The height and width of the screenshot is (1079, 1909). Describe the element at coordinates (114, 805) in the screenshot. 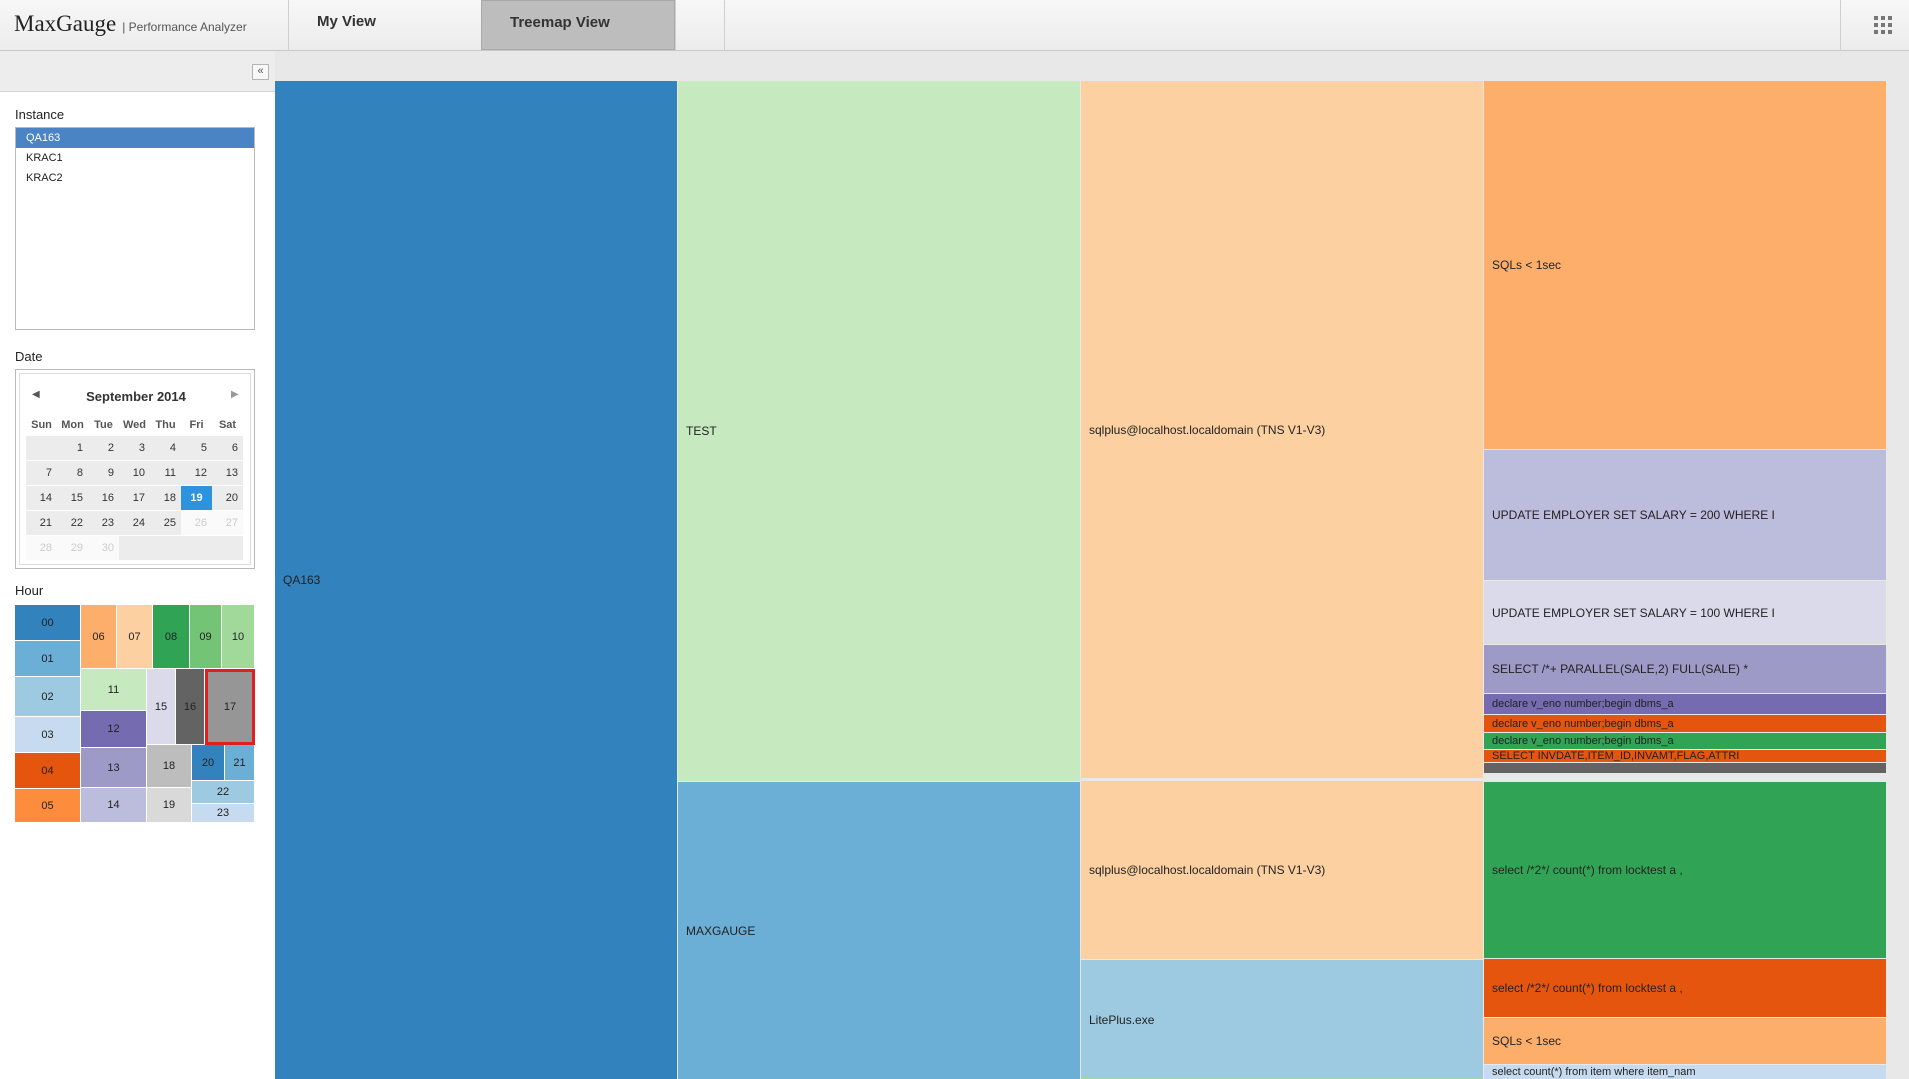

I see `hour-cell: 14` at that location.